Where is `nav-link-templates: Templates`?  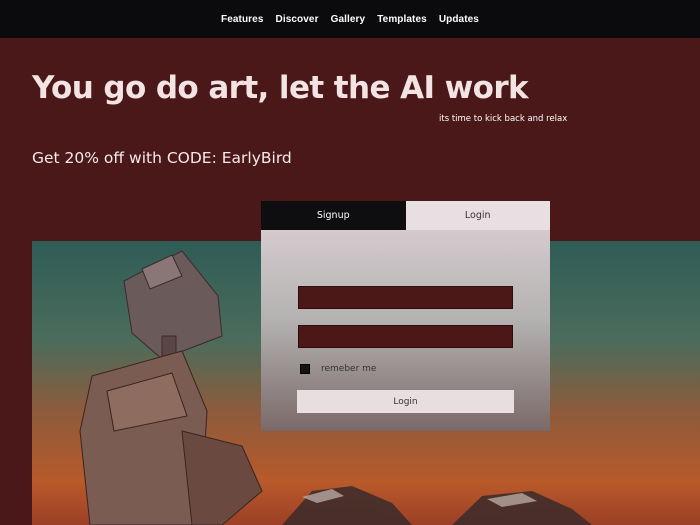 nav-link-templates: Templates is located at coordinates (402, 19).